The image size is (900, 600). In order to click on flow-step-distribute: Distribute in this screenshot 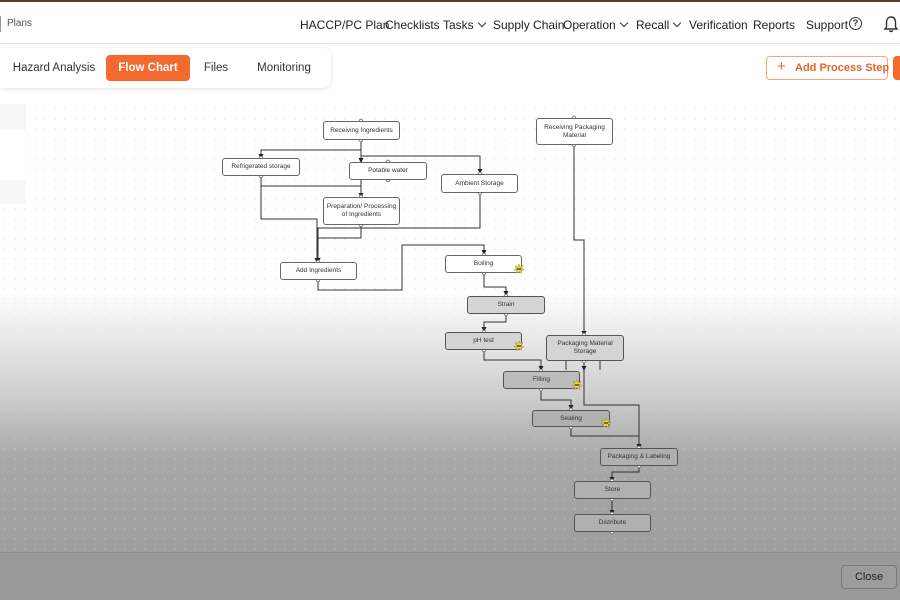, I will do `click(612, 523)`.